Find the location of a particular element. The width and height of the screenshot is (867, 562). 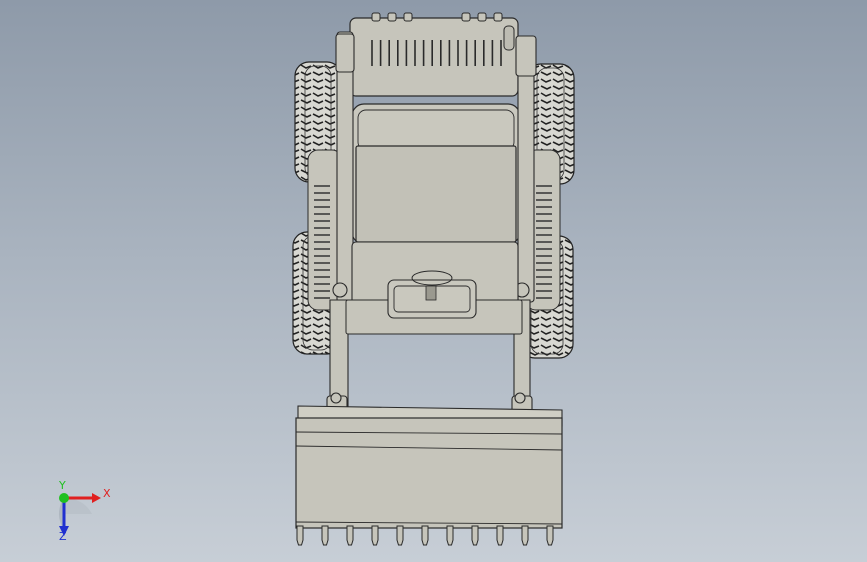

front-chassis is located at coordinates (434, 288).